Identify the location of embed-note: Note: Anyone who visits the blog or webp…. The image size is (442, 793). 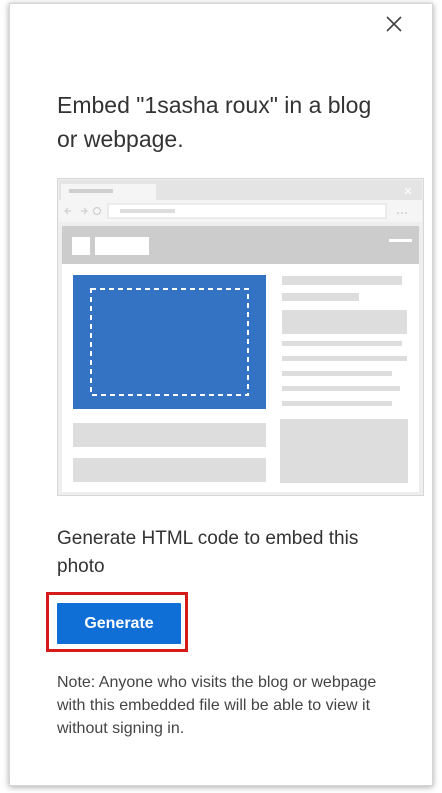
(217, 705).